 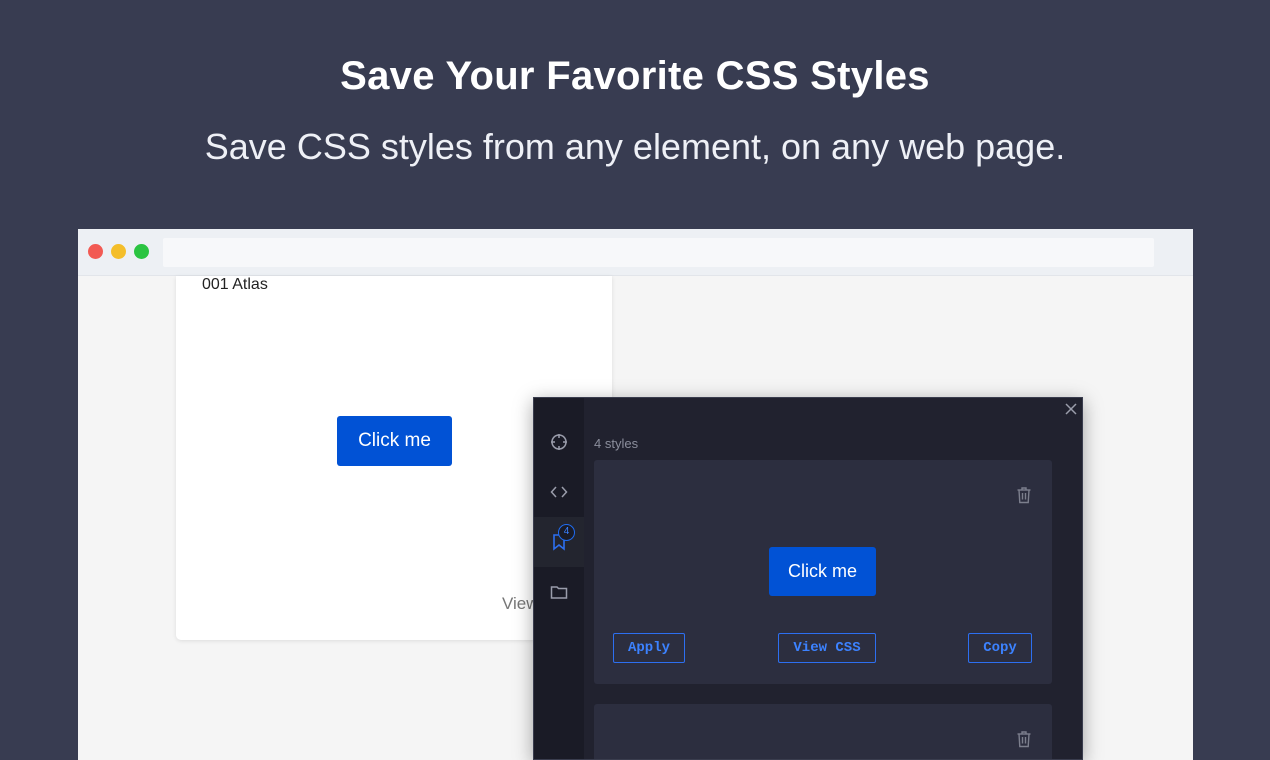 What do you see at coordinates (394, 441) in the screenshot?
I see `click-me-button: Click me` at bounding box center [394, 441].